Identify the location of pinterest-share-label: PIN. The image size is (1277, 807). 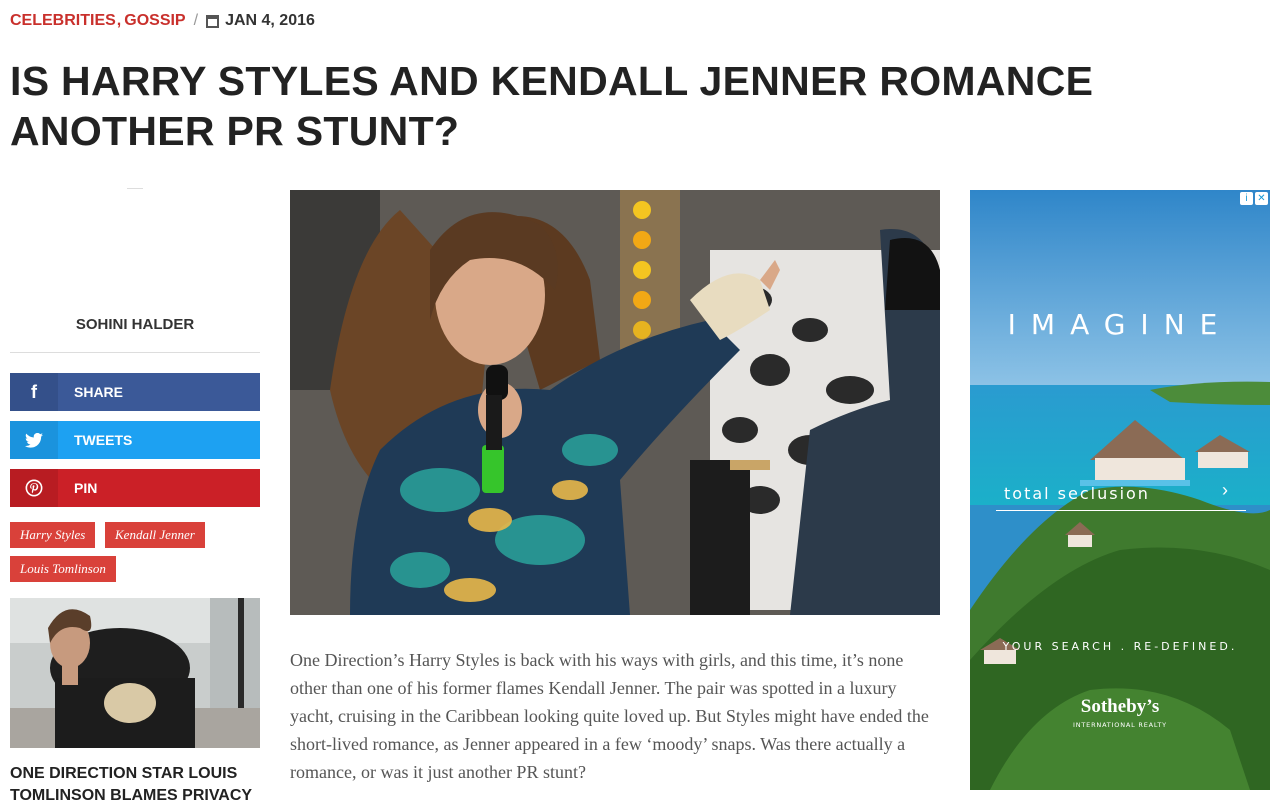
(86, 488).